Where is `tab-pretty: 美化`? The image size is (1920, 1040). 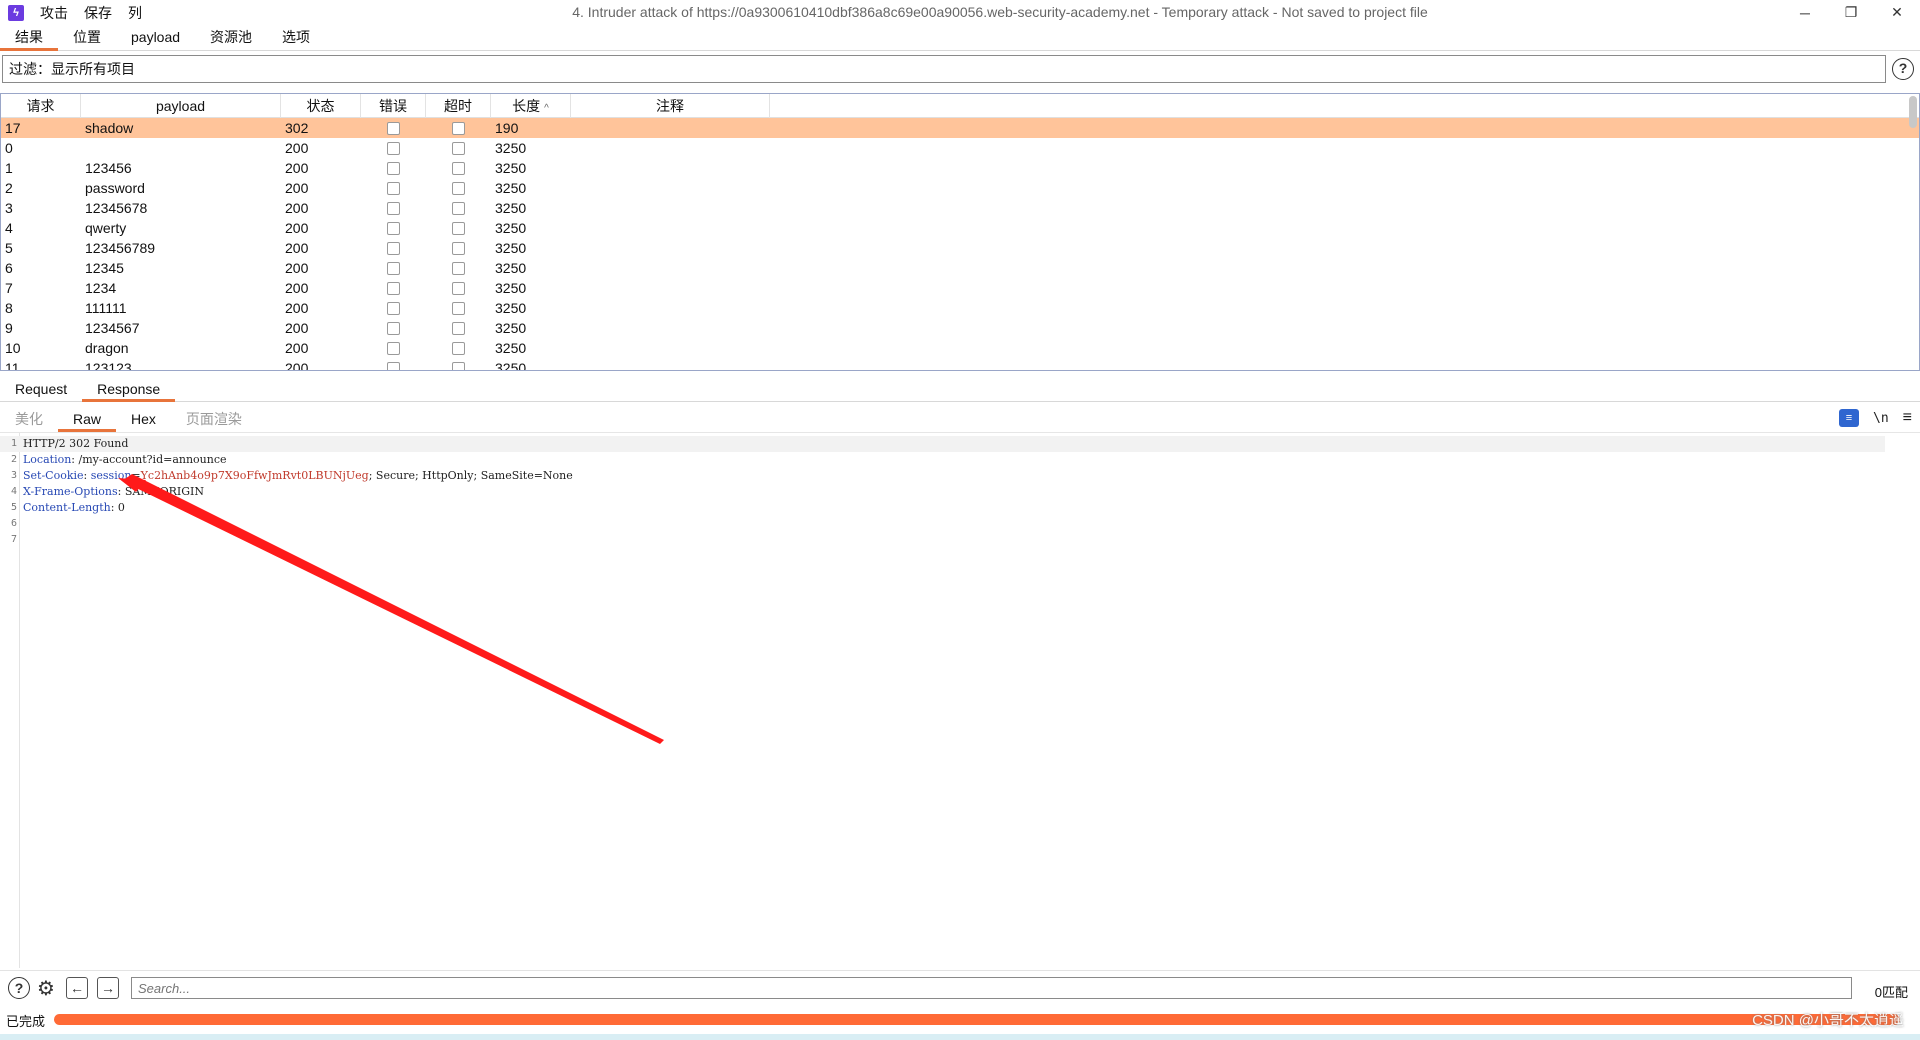
tab-pretty: 美化 is located at coordinates (29, 420).